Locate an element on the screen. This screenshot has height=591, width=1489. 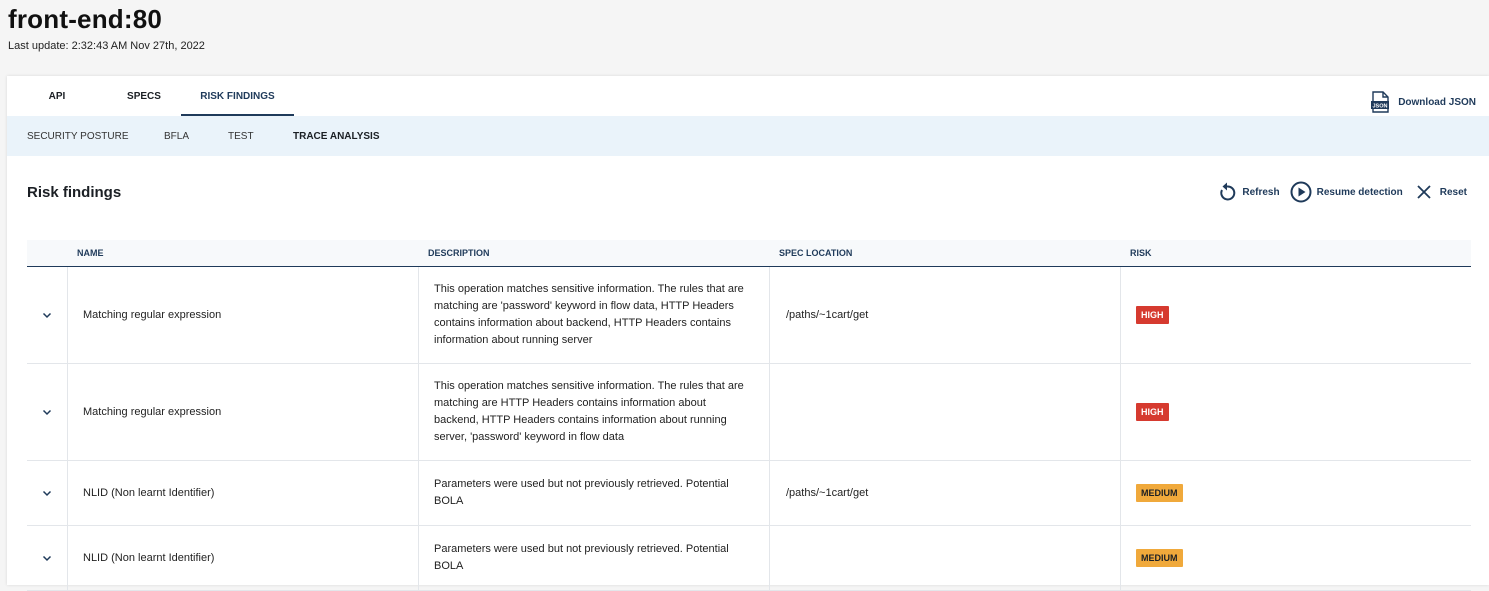
section-title: Risk findings is located at coordinates (74, 192).